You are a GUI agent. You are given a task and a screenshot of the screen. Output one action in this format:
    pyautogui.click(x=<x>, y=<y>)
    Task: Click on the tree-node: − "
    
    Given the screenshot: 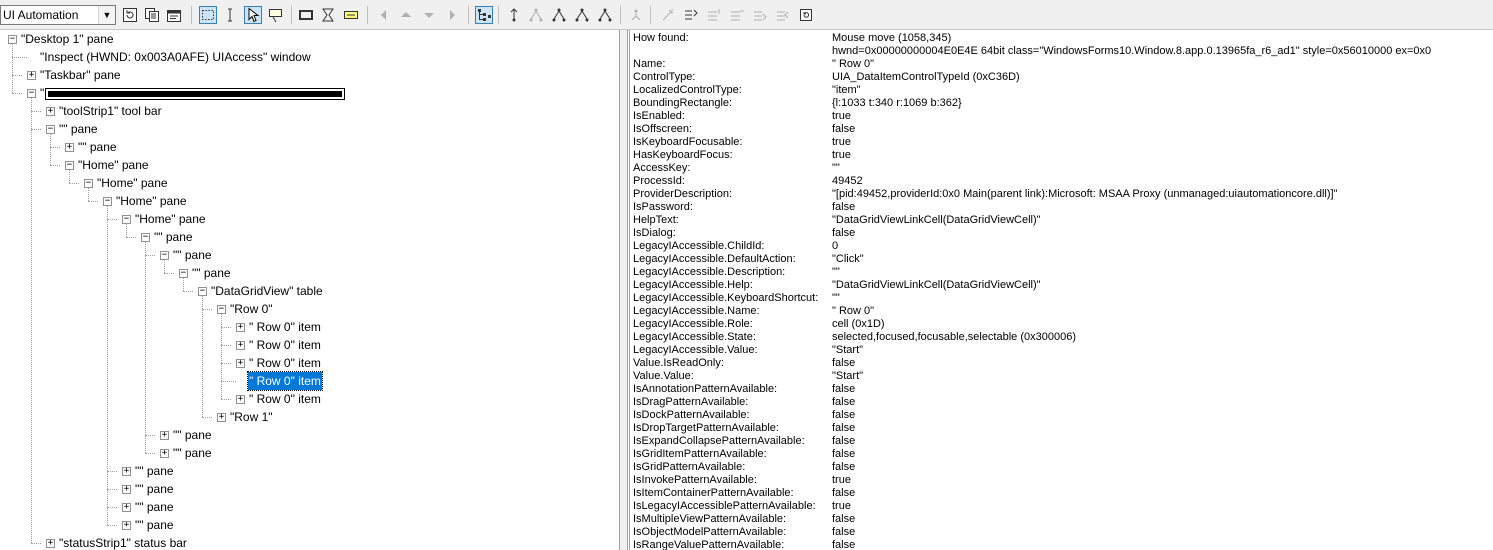 What is the action you would take?
    pyautogui.click(x=305, y=93)
    